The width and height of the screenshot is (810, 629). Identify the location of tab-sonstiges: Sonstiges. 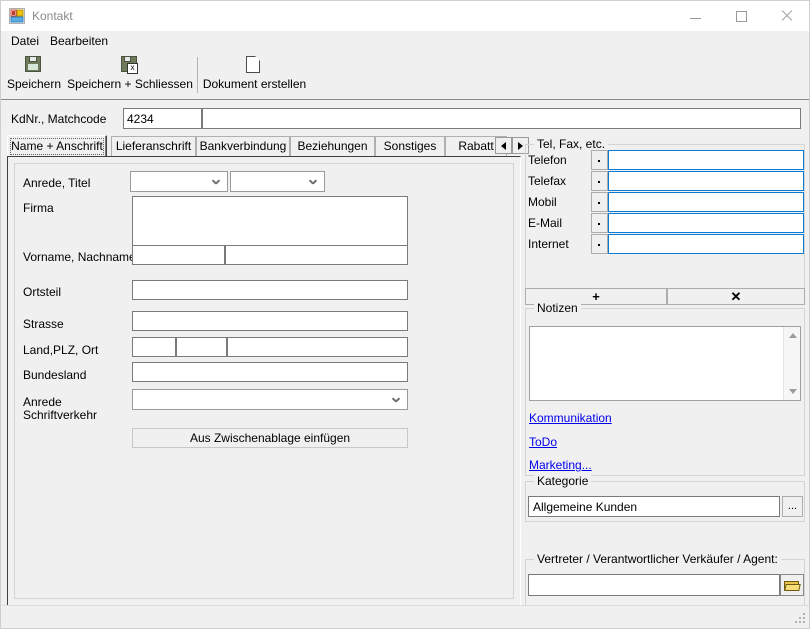
(410, 146).